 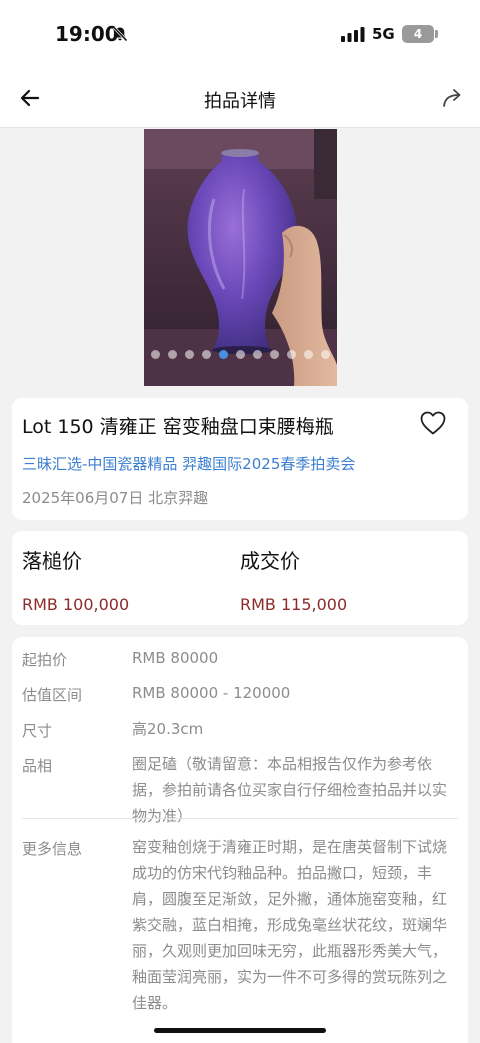 What do you see at coordinates (178, 427) in the screenshot?
I see `lot-title: Lot 150 清雍正 窑变釉盘口束腰梅瓶` at bounding box center [178, 427].